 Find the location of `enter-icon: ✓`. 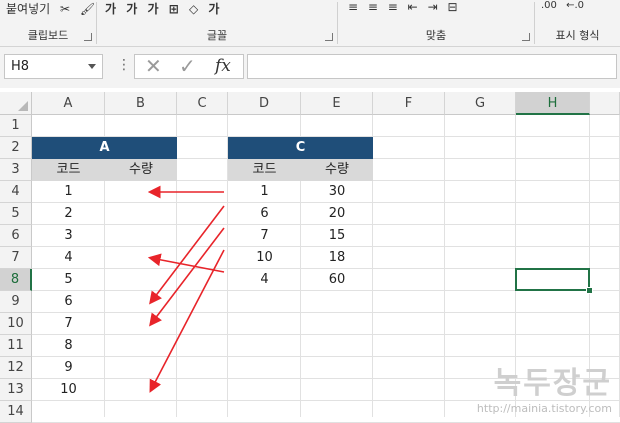

enter-icon: ✓ is located at coordinates (187, 66).